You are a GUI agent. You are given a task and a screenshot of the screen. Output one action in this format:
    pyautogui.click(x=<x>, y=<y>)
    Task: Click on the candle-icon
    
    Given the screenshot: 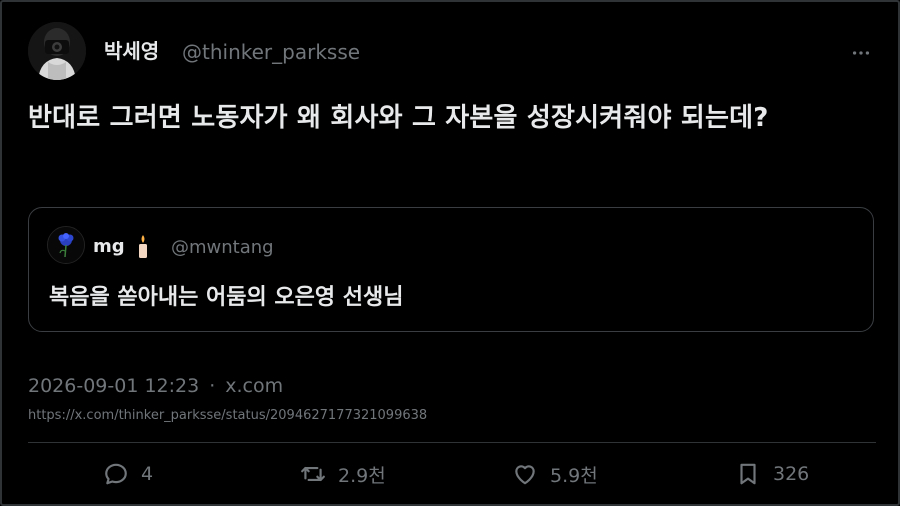 What is the action you would take?
    pyautogui.click(x=143, y=246)
    